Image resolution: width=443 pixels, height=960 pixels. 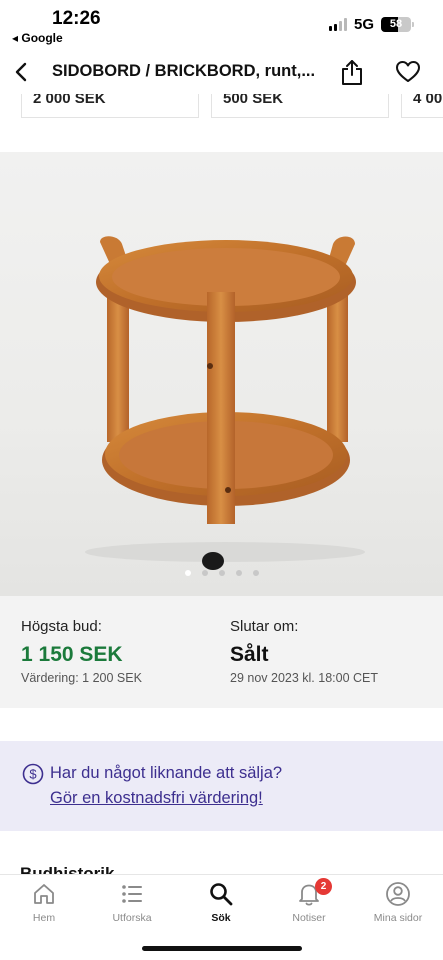 What do you see at coordinates (264, 626) in the screenshot?
I see `ends-label: Slutar om:` at bounding box center [264, 626].